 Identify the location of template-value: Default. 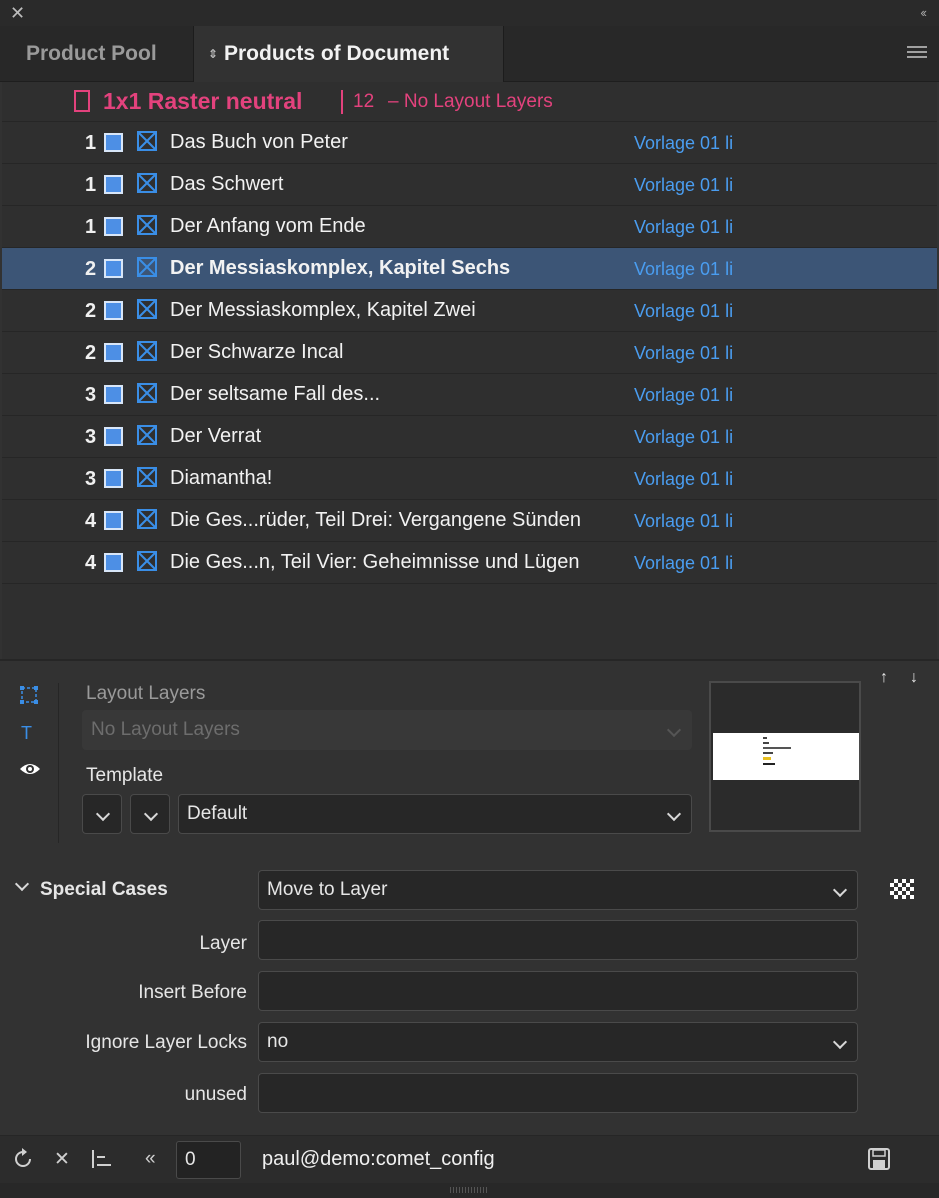
(217, 813).